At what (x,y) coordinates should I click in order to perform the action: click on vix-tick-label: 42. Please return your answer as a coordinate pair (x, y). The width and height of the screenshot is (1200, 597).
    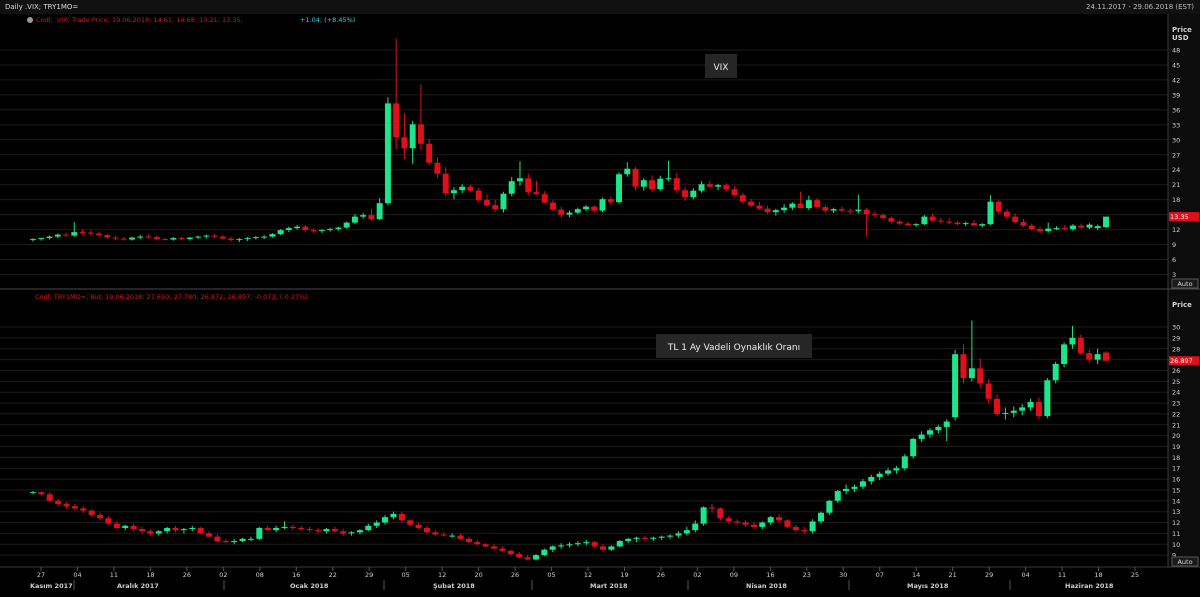
    Looking at the image, I should click on (1176, 80).